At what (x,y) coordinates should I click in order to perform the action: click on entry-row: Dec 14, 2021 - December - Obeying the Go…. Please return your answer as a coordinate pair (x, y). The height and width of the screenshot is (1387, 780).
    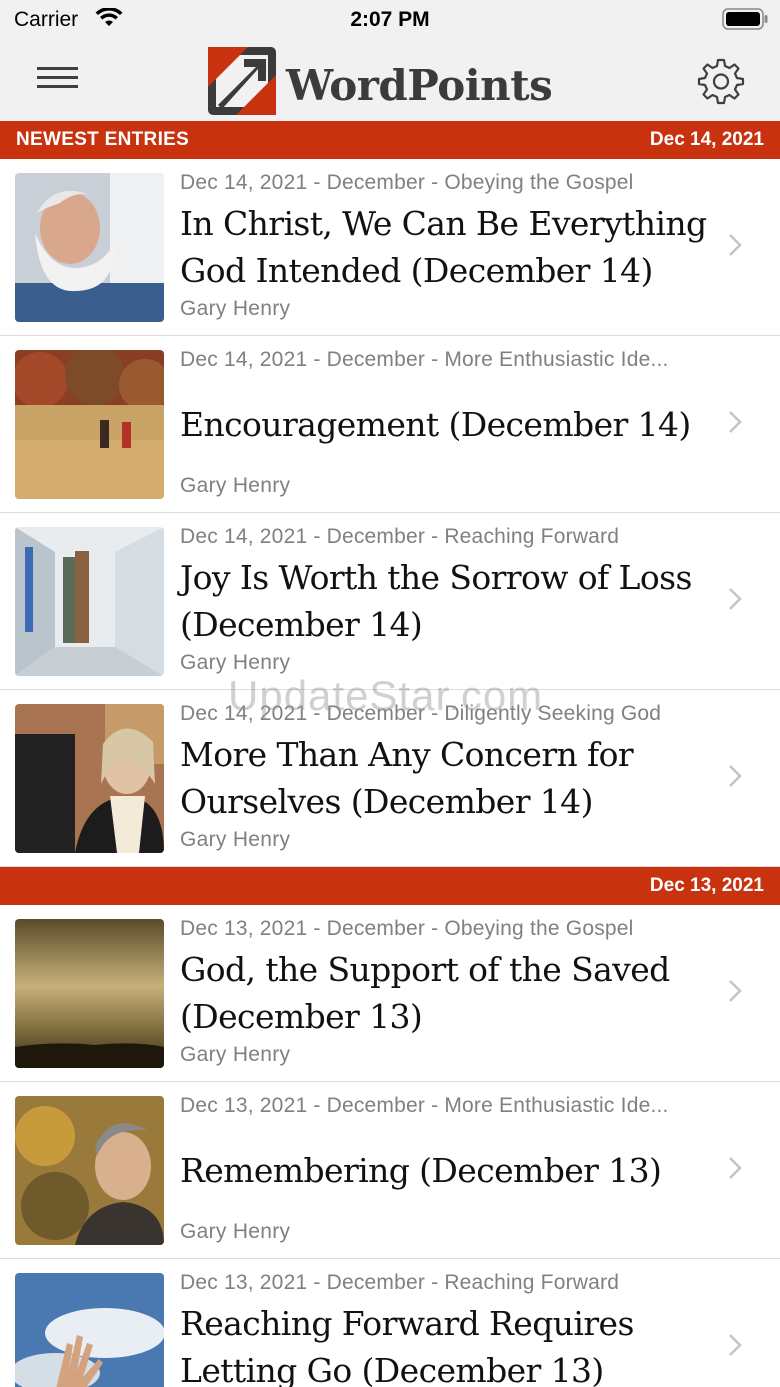
    Looking at the image, I should click on (390, 247).